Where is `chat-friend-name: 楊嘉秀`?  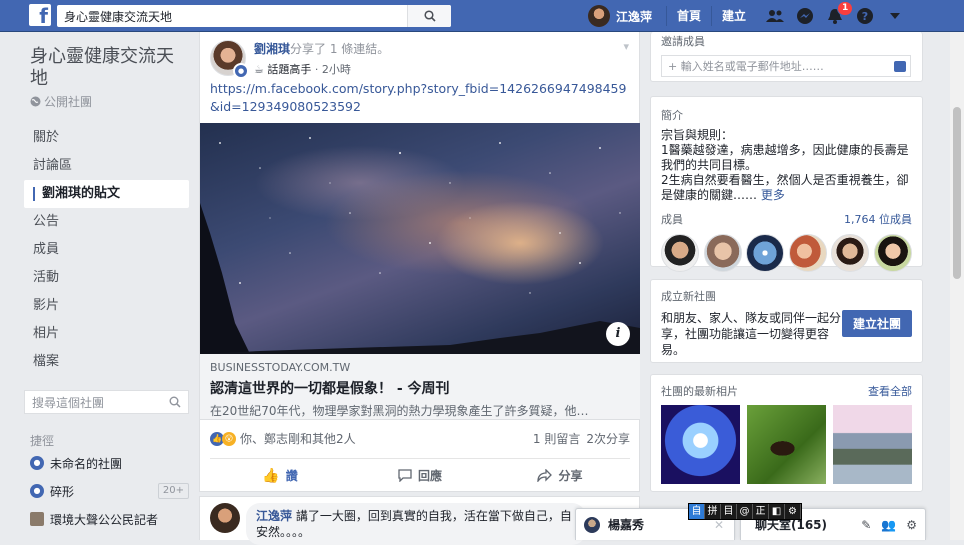 chat-friend-name: 楊嘉秀 is located at coordinates (626, 525).